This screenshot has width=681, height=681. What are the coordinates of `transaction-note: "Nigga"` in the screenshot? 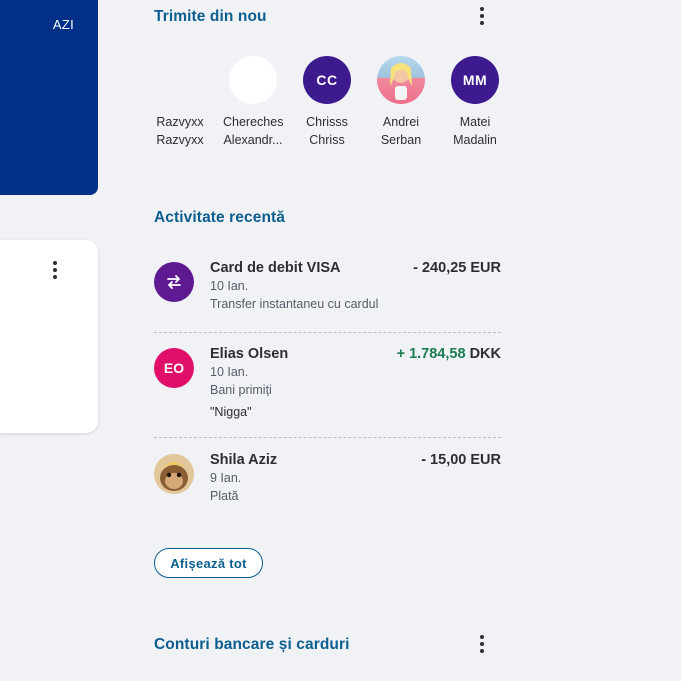 It's located at (231, 412).